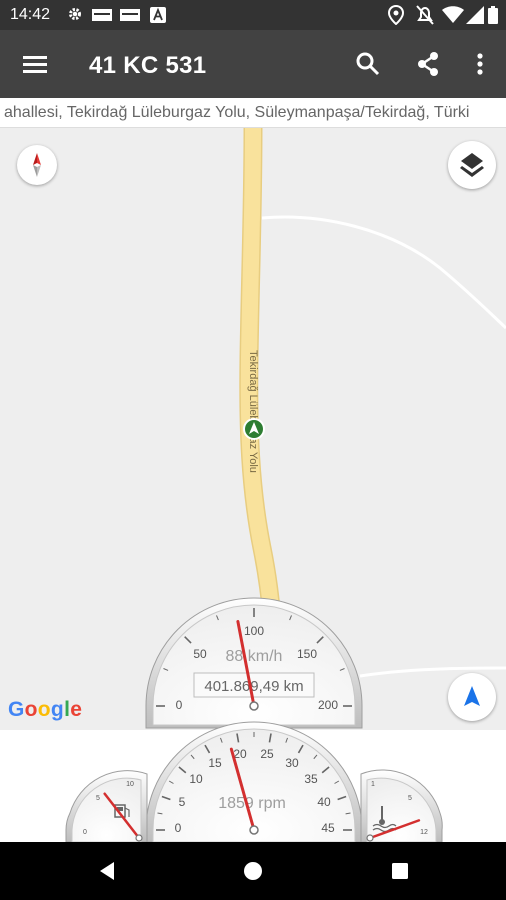  I want to click on my-location-button, so click(472, 697).